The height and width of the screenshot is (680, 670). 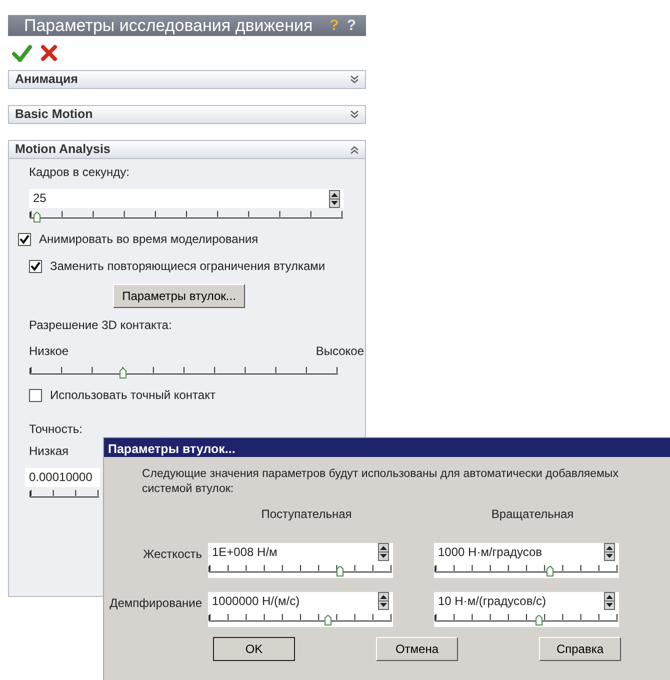 What do you see at coordinates (340, 351) in the screenshot?
I see `scale-label: Высокое` at bounding box center [340, 351].